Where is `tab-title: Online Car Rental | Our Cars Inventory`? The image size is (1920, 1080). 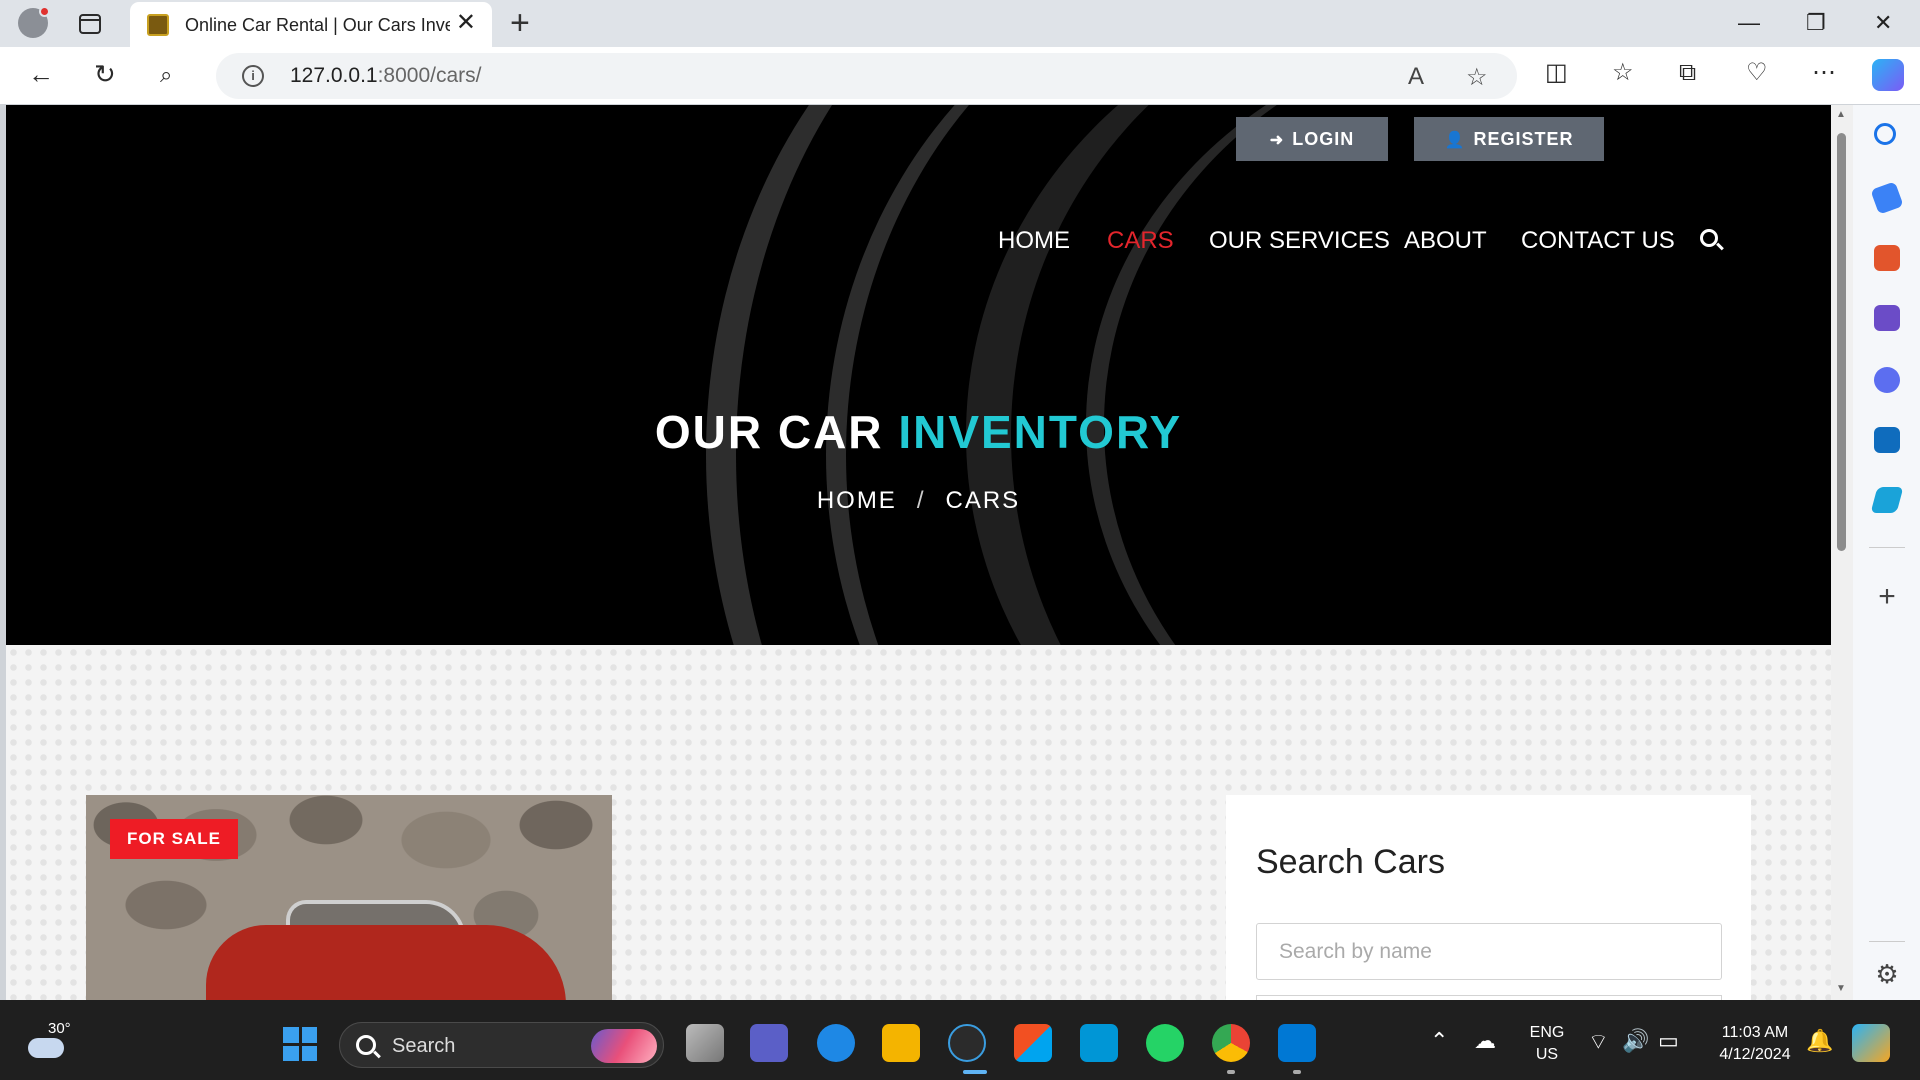 tab-title: Online Car Rental | Our Cars Inventory is located at coordinates (317, 25).